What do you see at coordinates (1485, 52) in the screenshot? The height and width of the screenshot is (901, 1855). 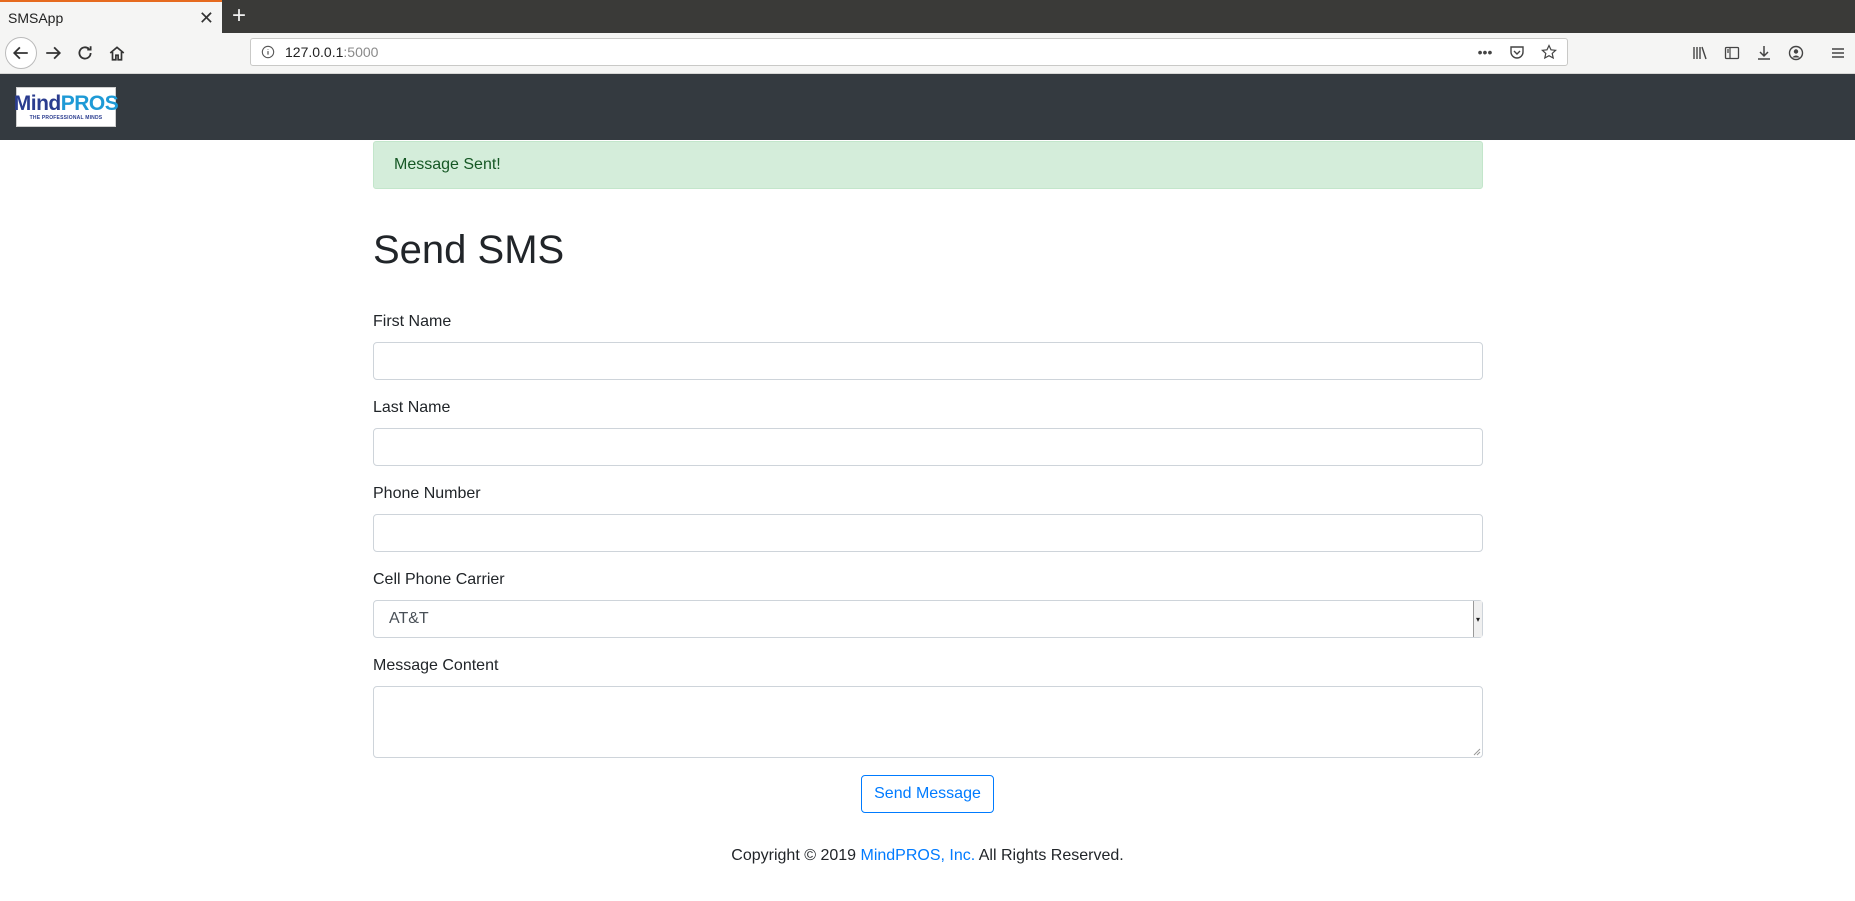 I see `more-actions-icon: •••` at bounding box center [1485, 52].